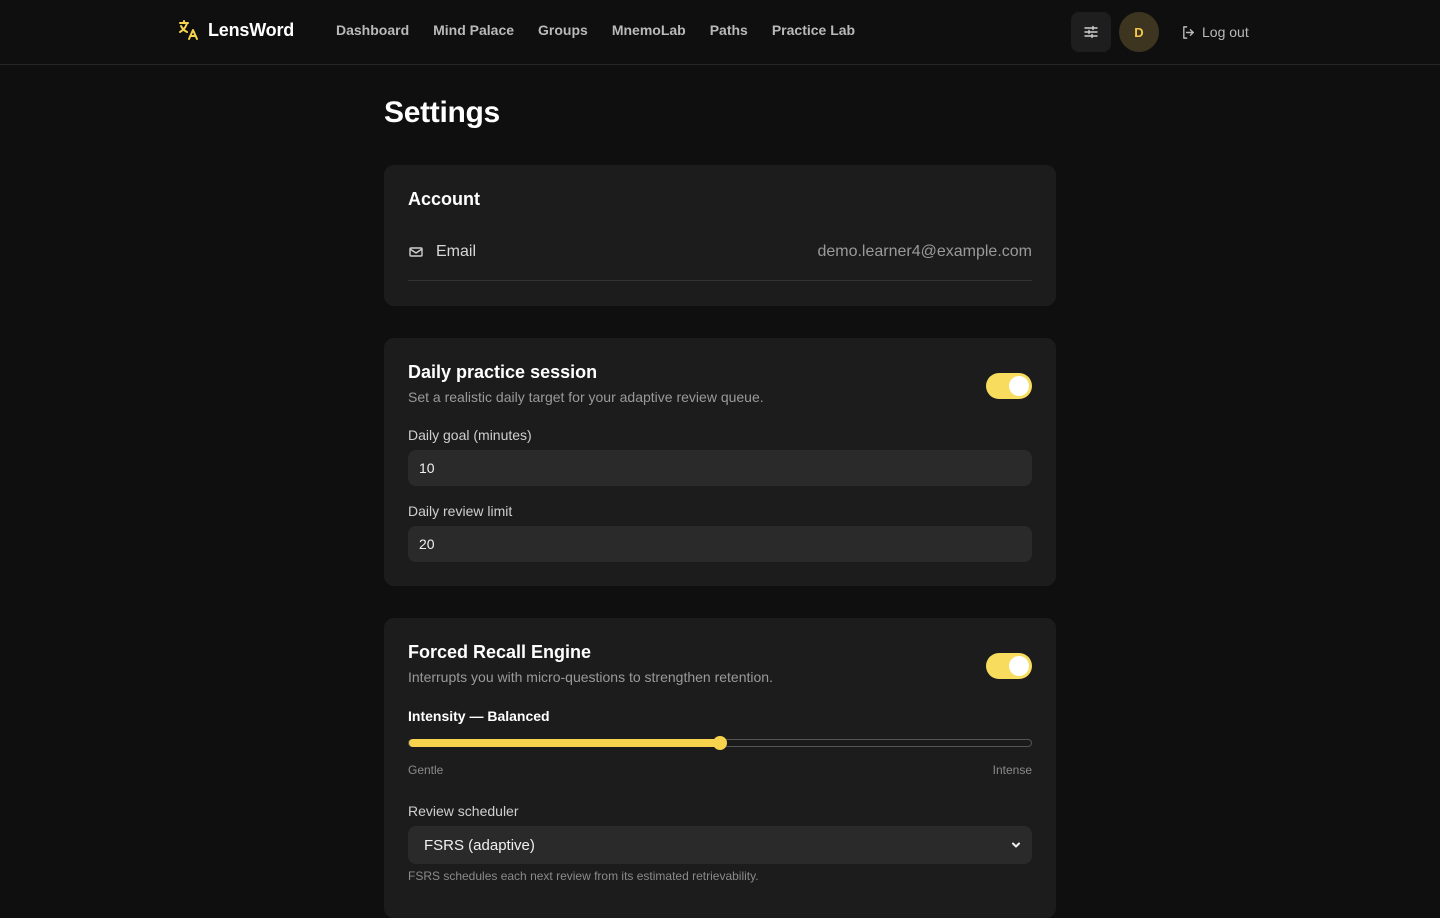 Image resolution: width=1440 pixels, height=918 pixels. Describe the element at coordinates (456, 251) in the screenshot. I see `email-label: Email` at that location.